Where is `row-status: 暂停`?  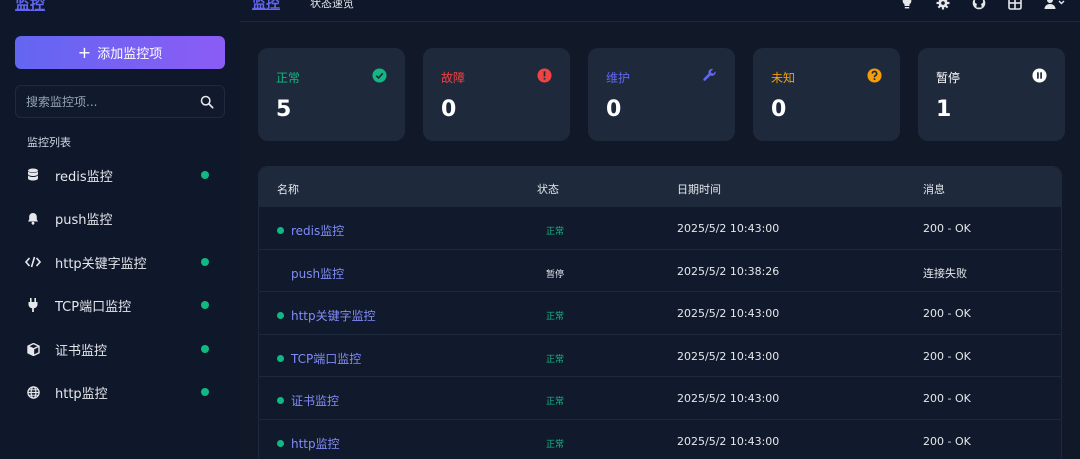 row-status: 暂停 is located at coordinates (555, 274).